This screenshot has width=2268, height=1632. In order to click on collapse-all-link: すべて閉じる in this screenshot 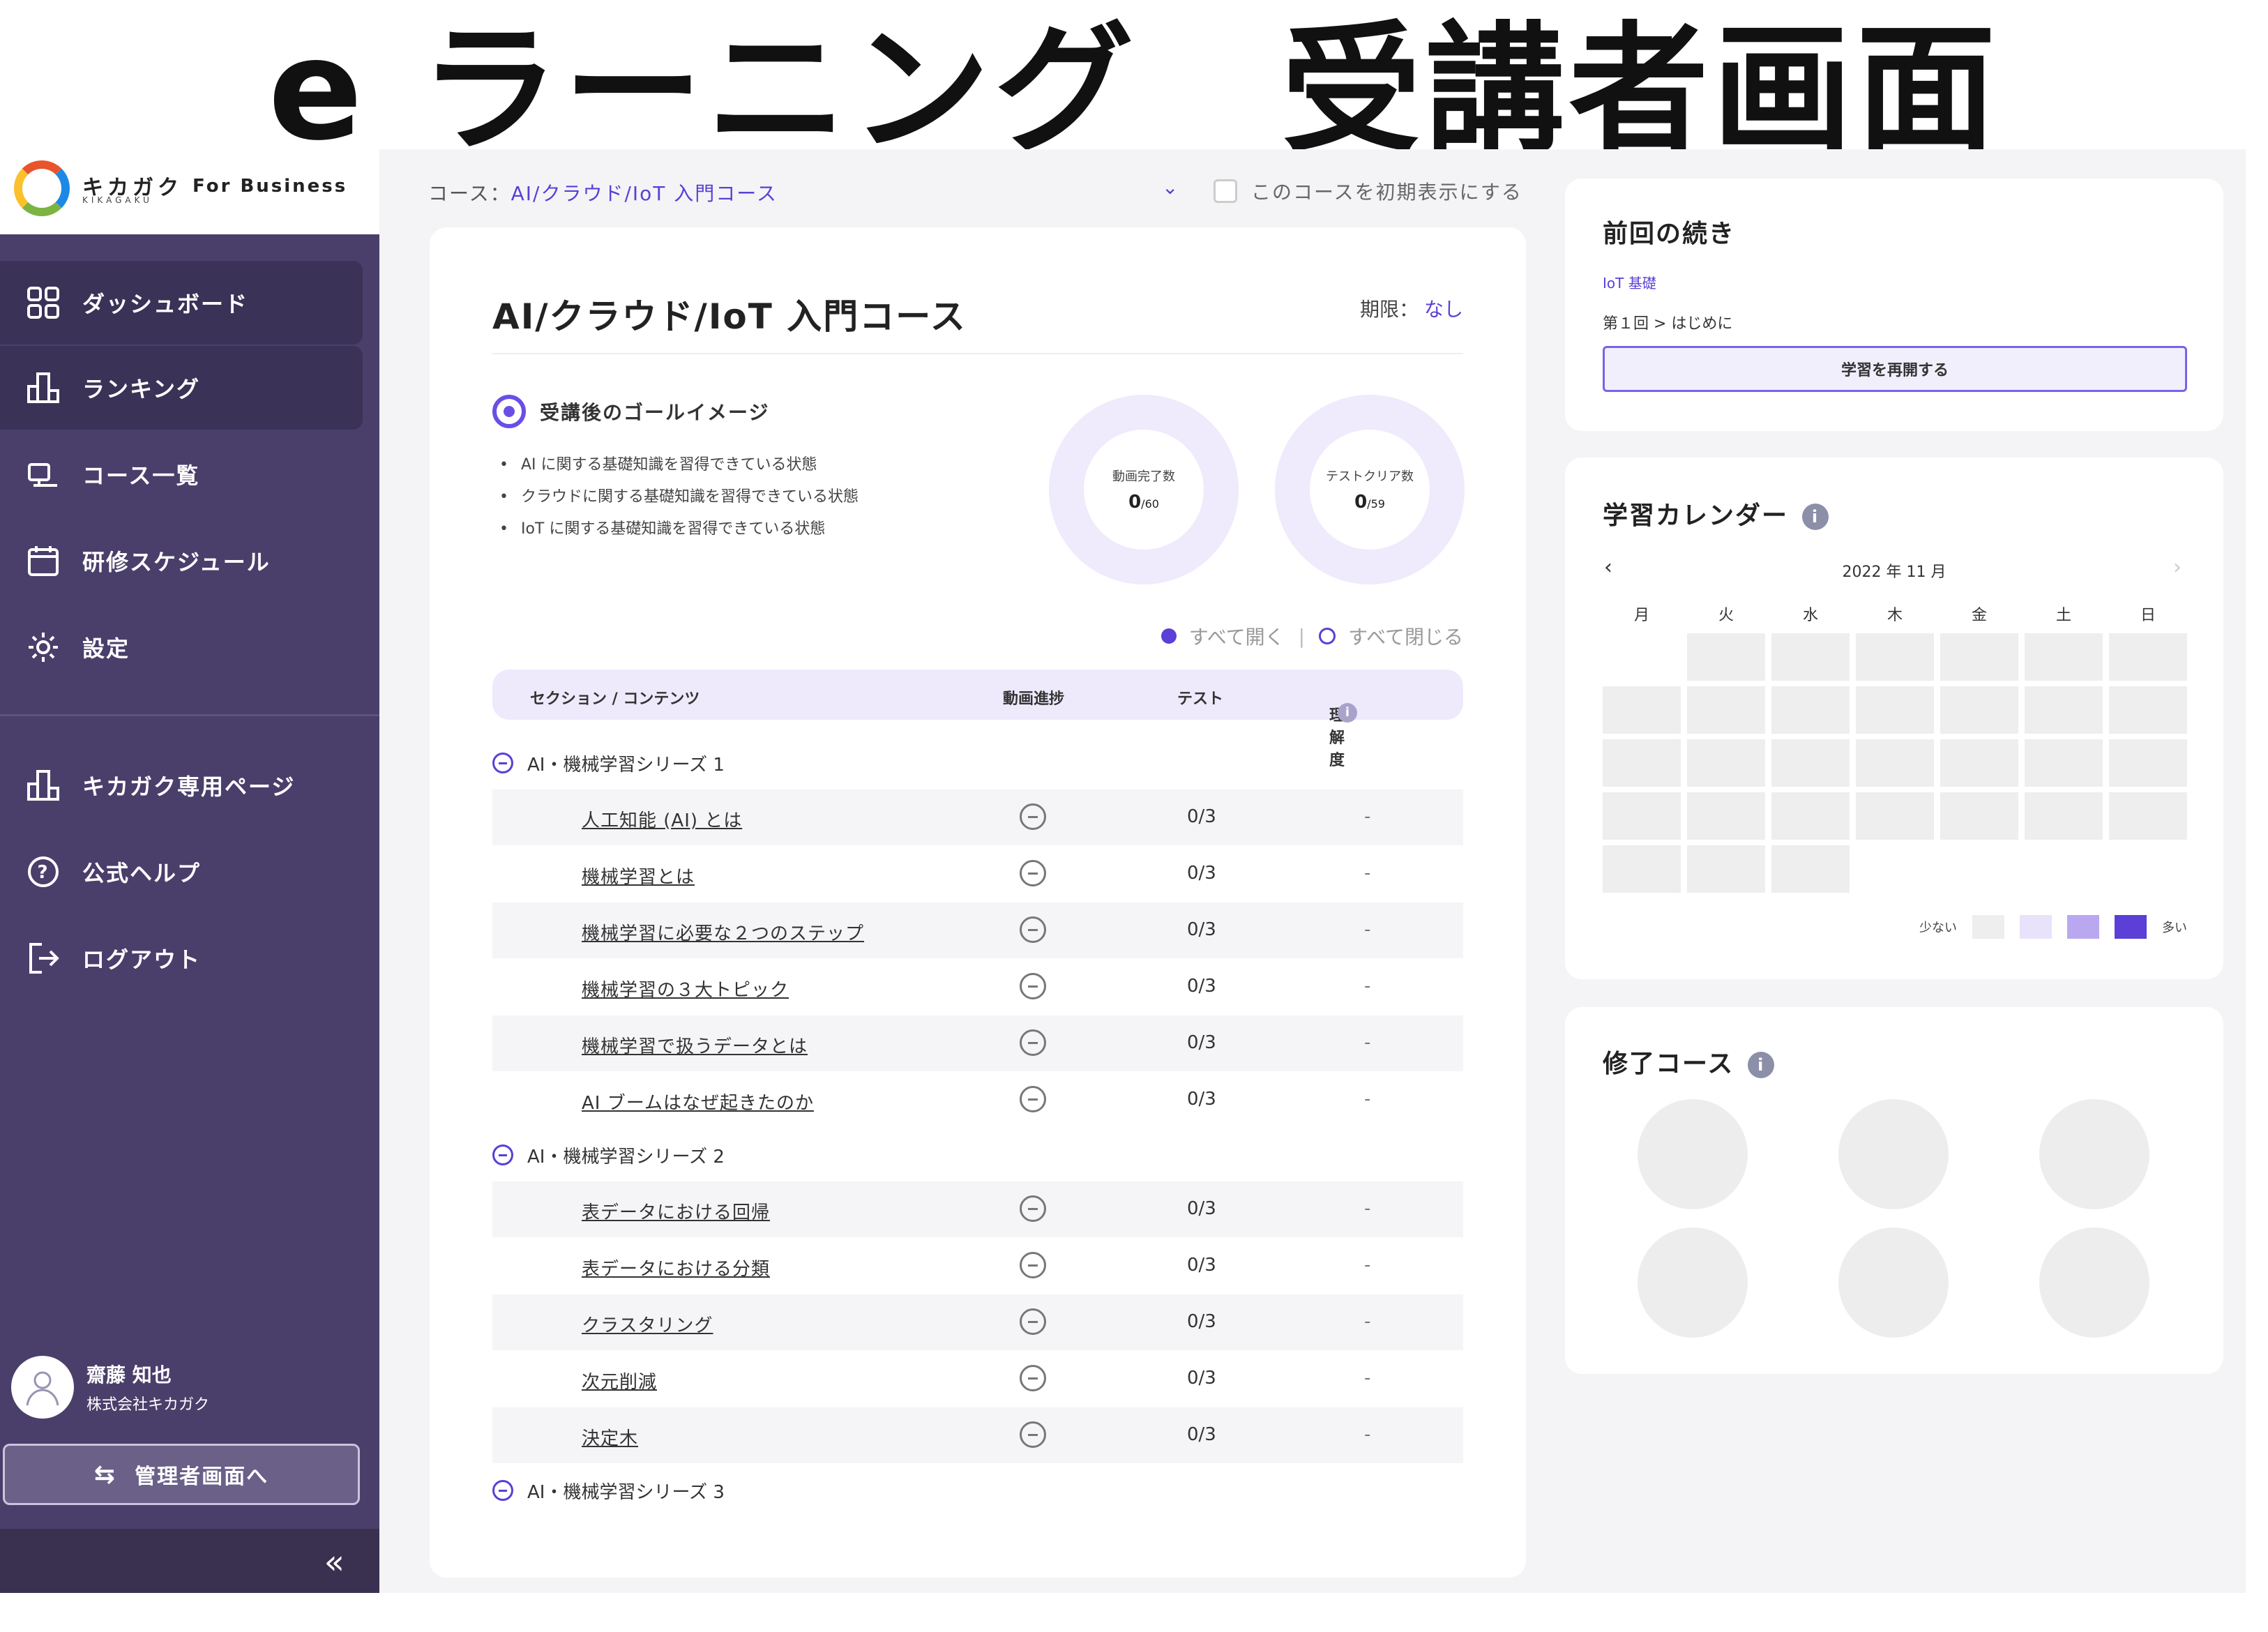, I will do `click(1405, 636)`.